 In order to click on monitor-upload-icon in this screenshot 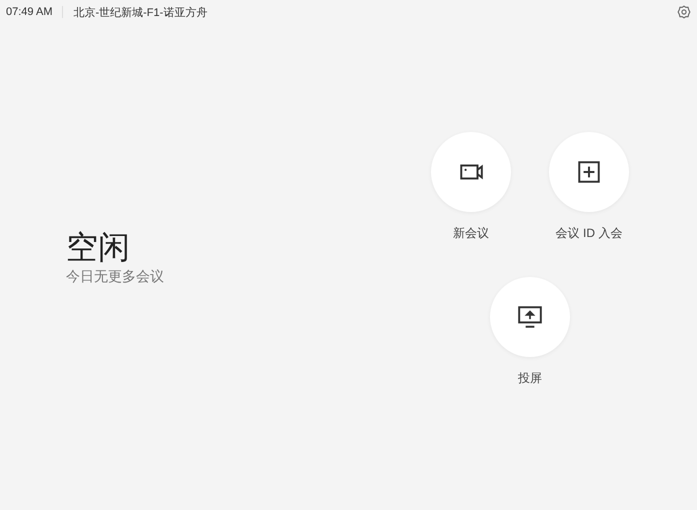, I will do `click(530, 317)`.